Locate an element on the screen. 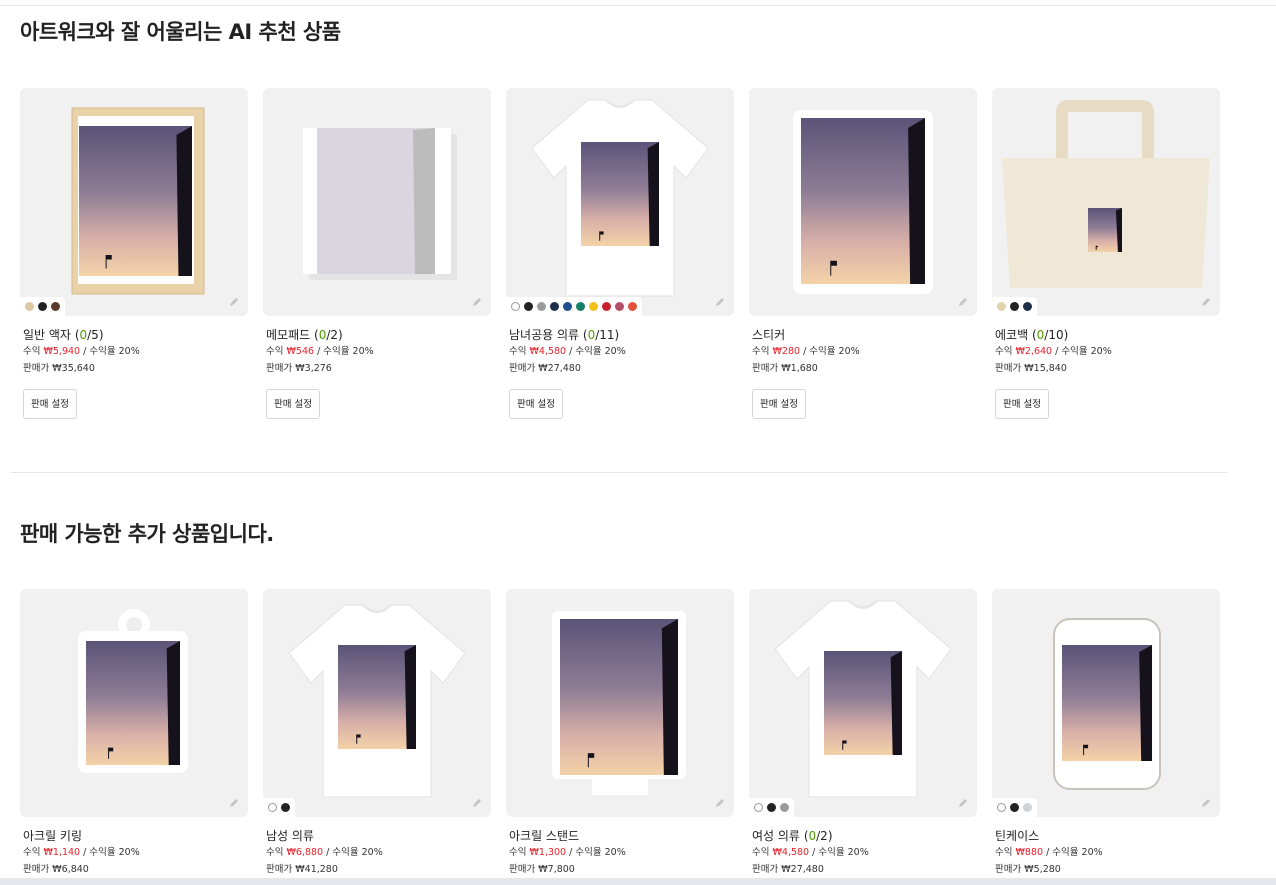  price-value: ₩3,276 is located at coordinates (313, 368).